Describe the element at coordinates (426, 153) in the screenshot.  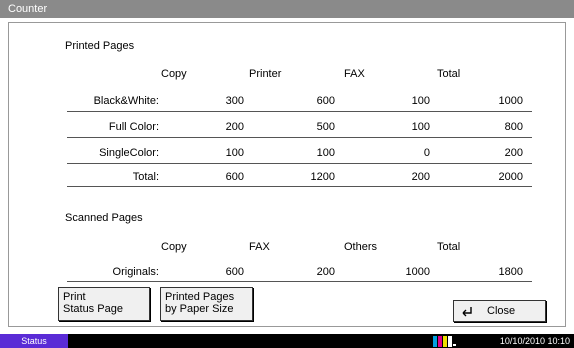
I see `singlecolor-fax: 0` at that location.